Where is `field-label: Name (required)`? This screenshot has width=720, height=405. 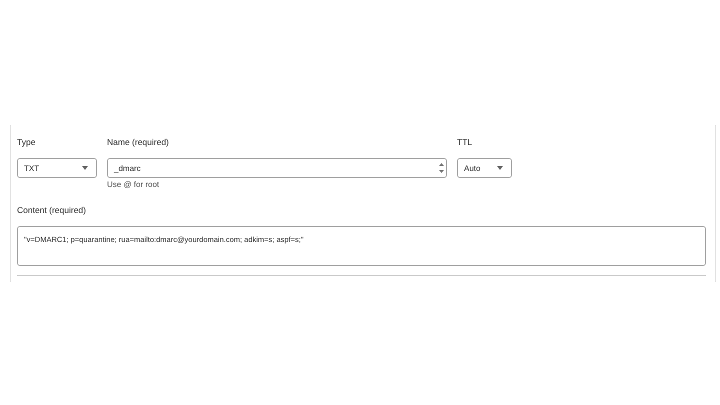 field-label: Name (required) is located at coordinates (138, 142).